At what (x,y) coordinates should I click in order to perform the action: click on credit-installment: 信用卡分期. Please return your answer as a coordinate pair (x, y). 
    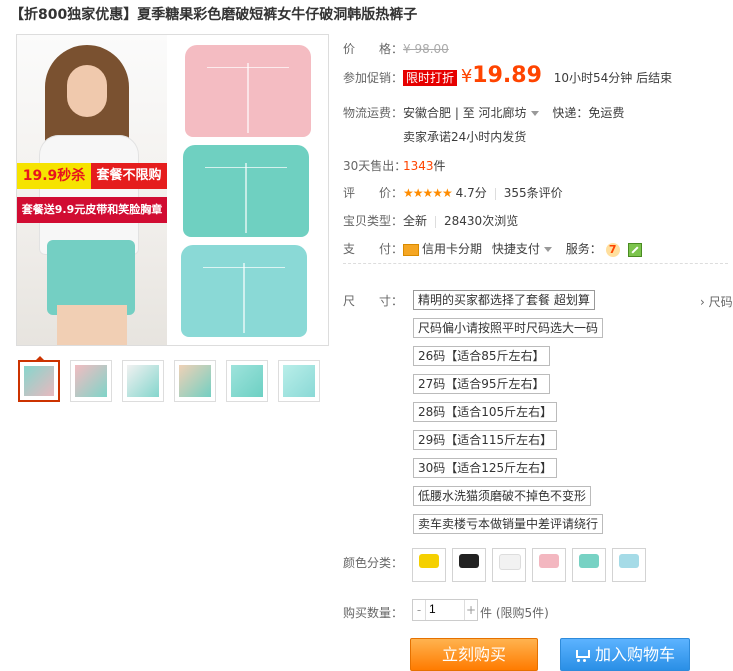
    Looking at the image, I should click on (452, 249).